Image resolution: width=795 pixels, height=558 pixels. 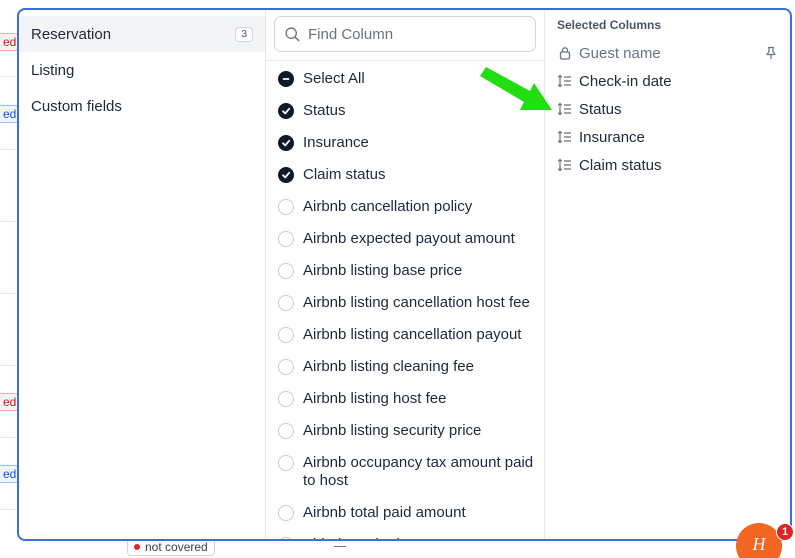 What do you see at coordinates (286, 79) in the screenshot?
I see `select-all-checkbox` at bounding box center [286, 79].